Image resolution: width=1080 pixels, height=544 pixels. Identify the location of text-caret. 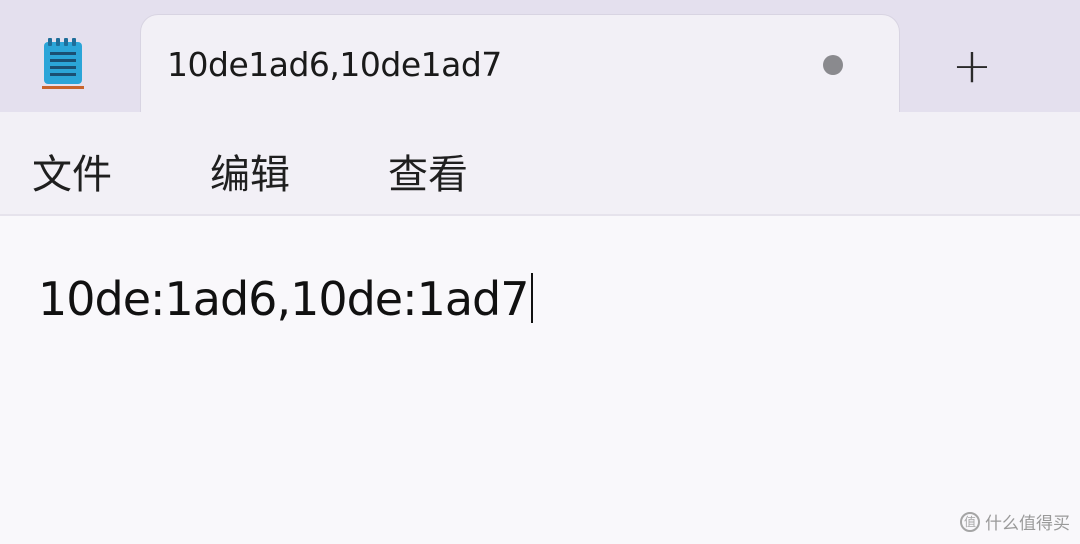
(531, 298).